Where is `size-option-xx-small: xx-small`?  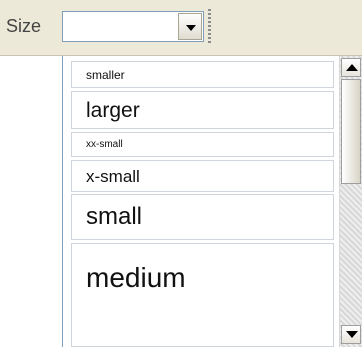 size-option-xx-small: xx-small is located at coordinates (202, 144).